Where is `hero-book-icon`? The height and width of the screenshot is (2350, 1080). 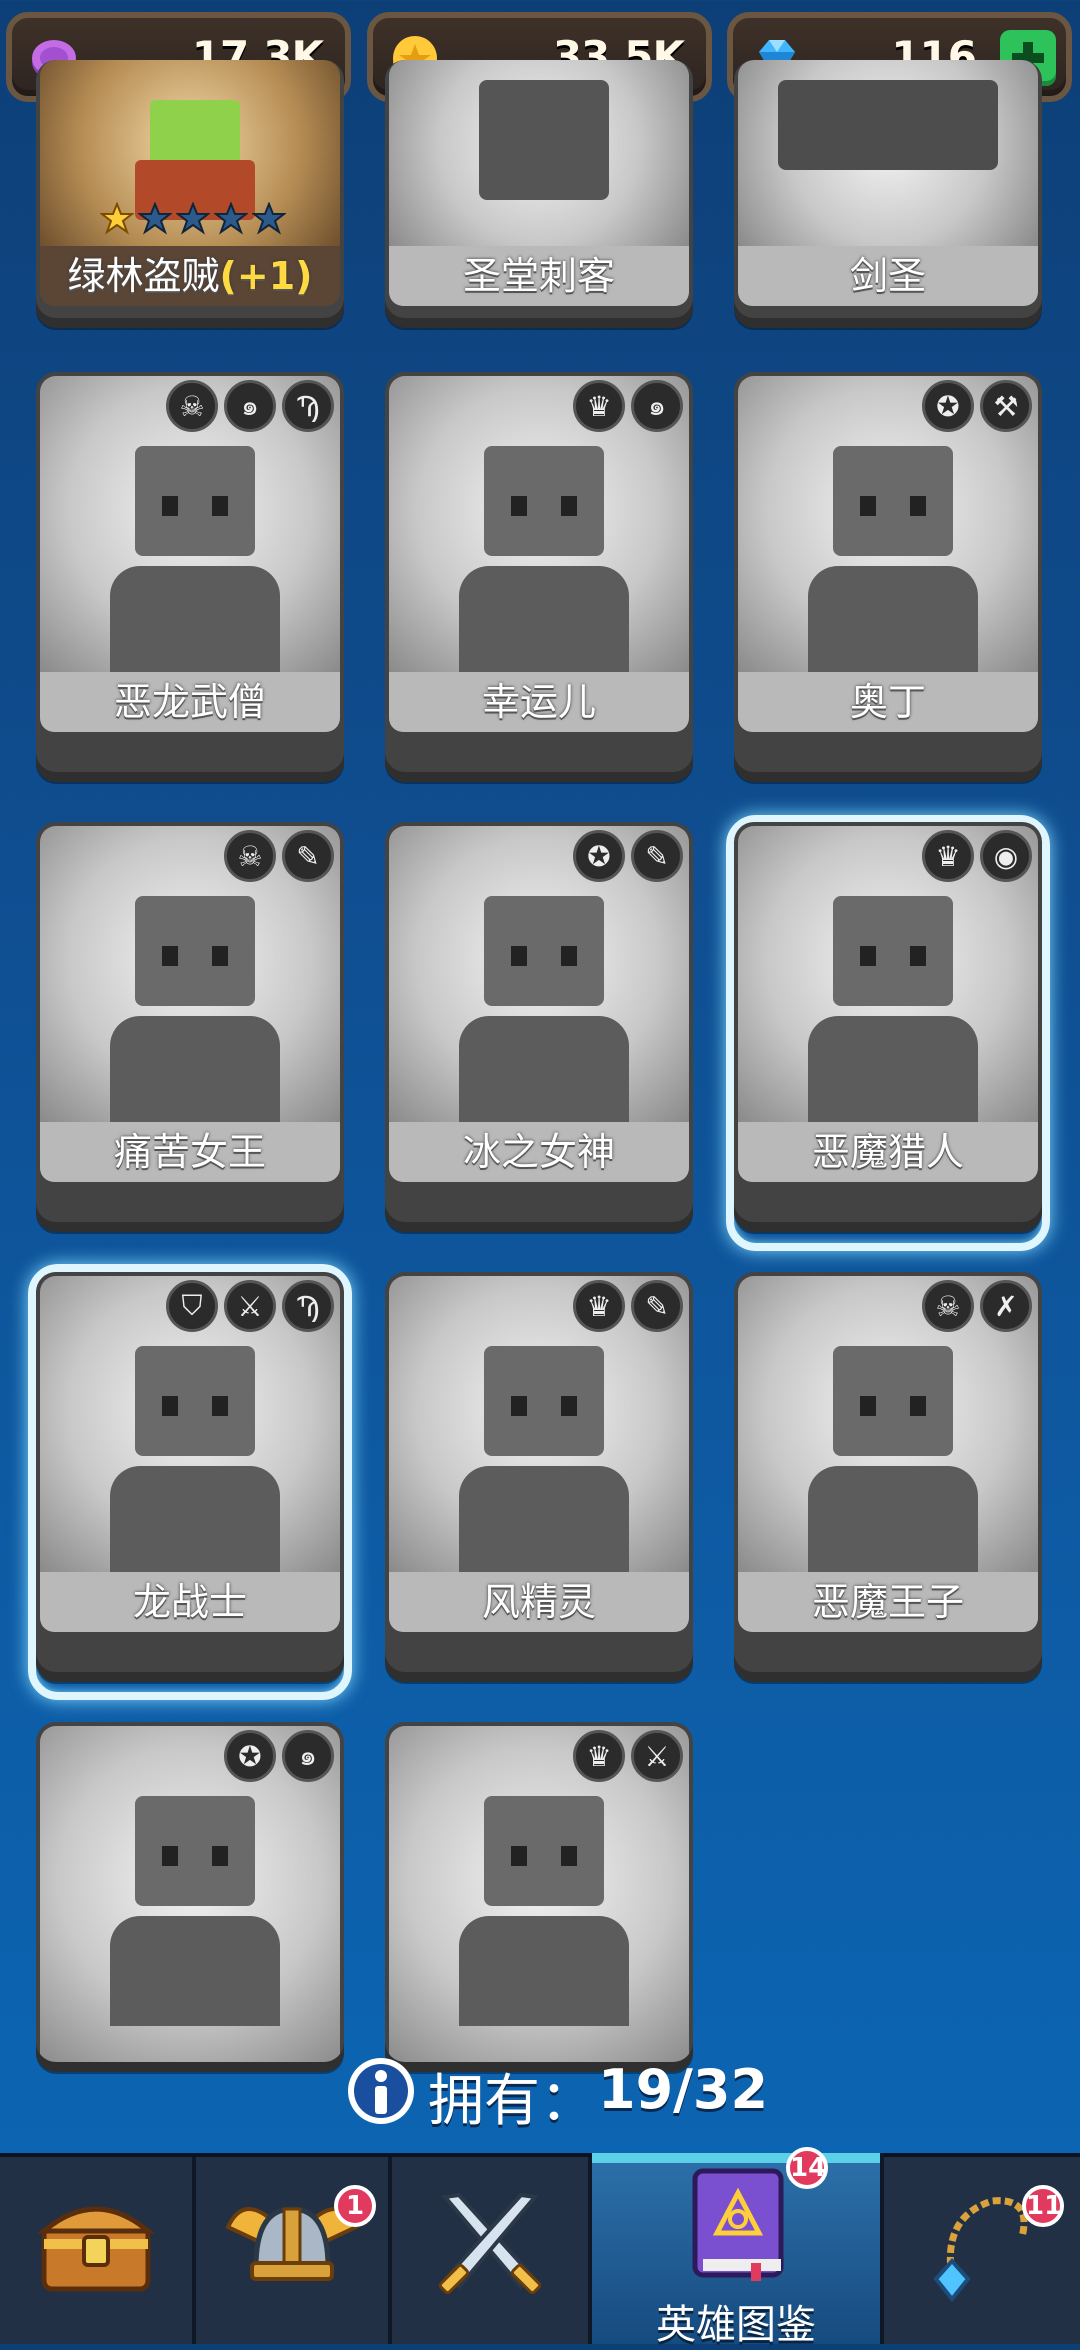
hero-book-icon is located at coordinates (738, 2224).